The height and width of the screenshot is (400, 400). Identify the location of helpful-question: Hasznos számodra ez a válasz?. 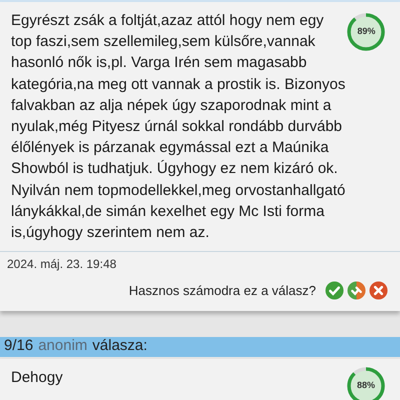
(222, 291).